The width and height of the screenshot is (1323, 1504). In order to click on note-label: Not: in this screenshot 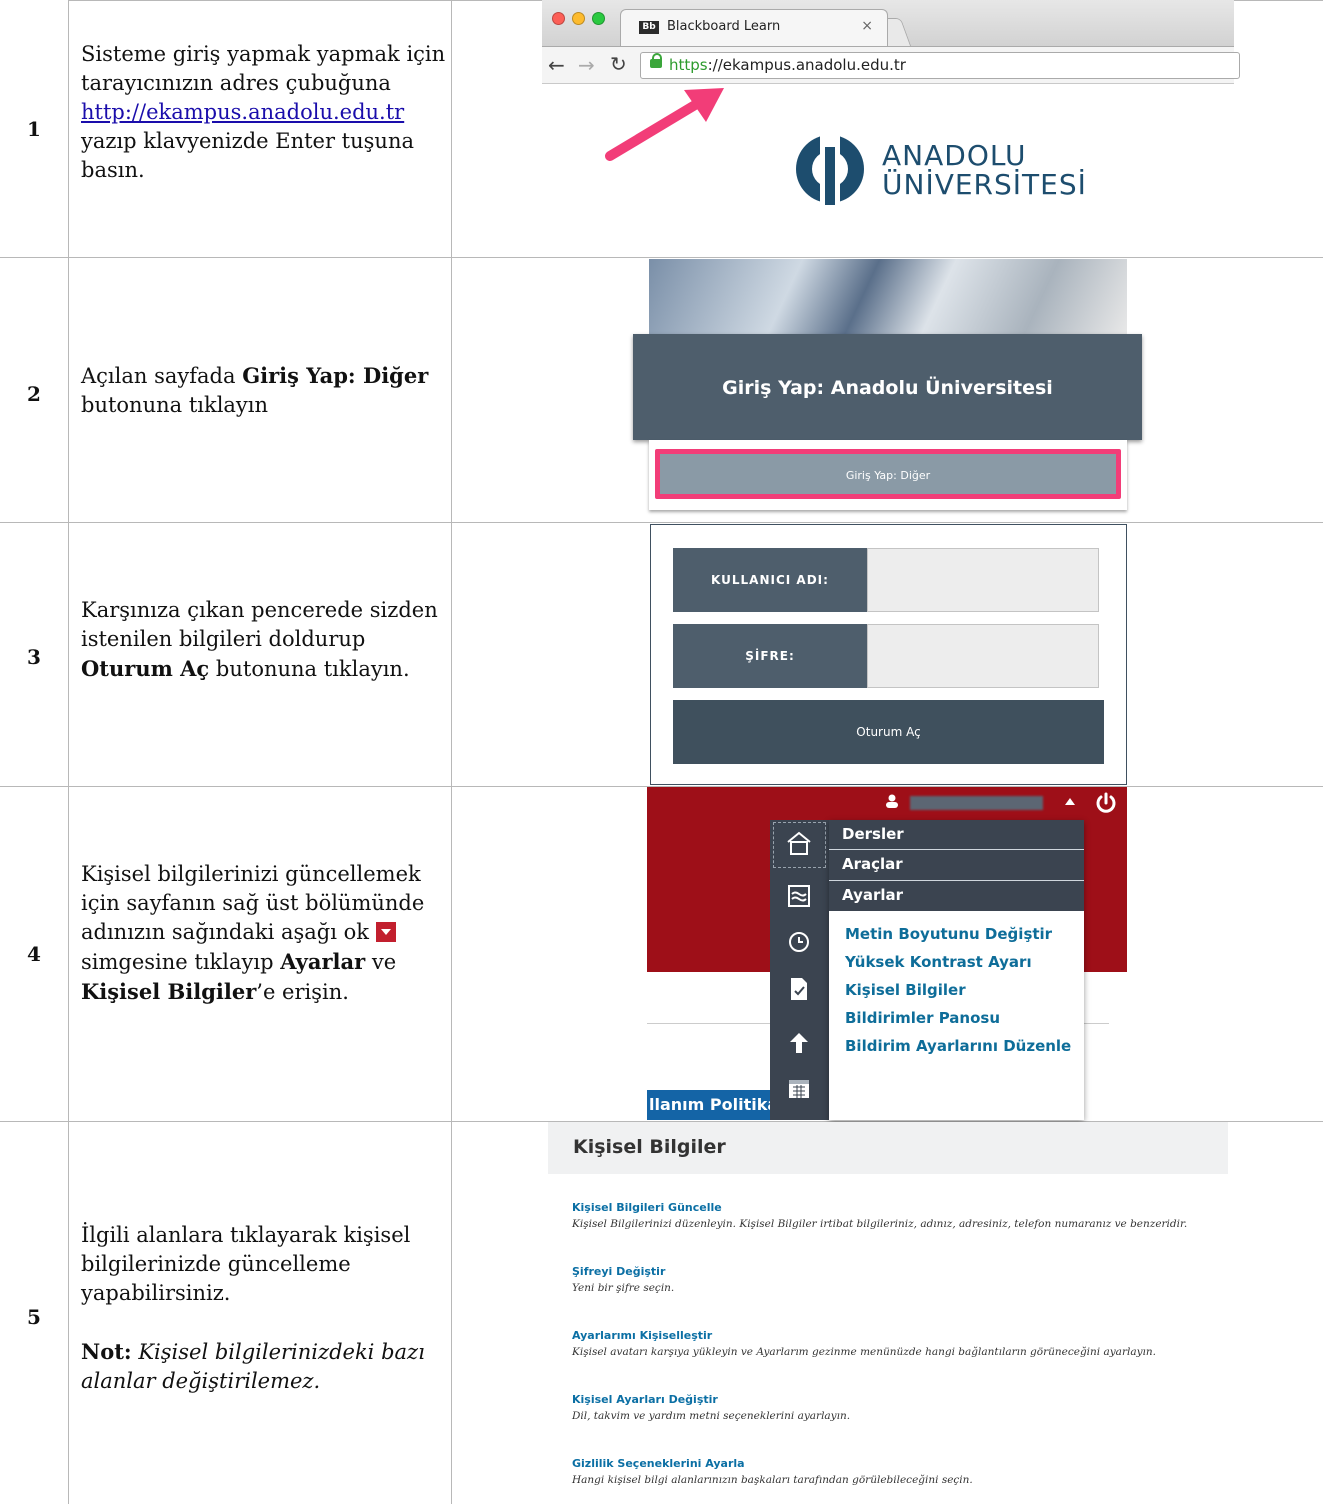, I will do `click(106, 1351)`.